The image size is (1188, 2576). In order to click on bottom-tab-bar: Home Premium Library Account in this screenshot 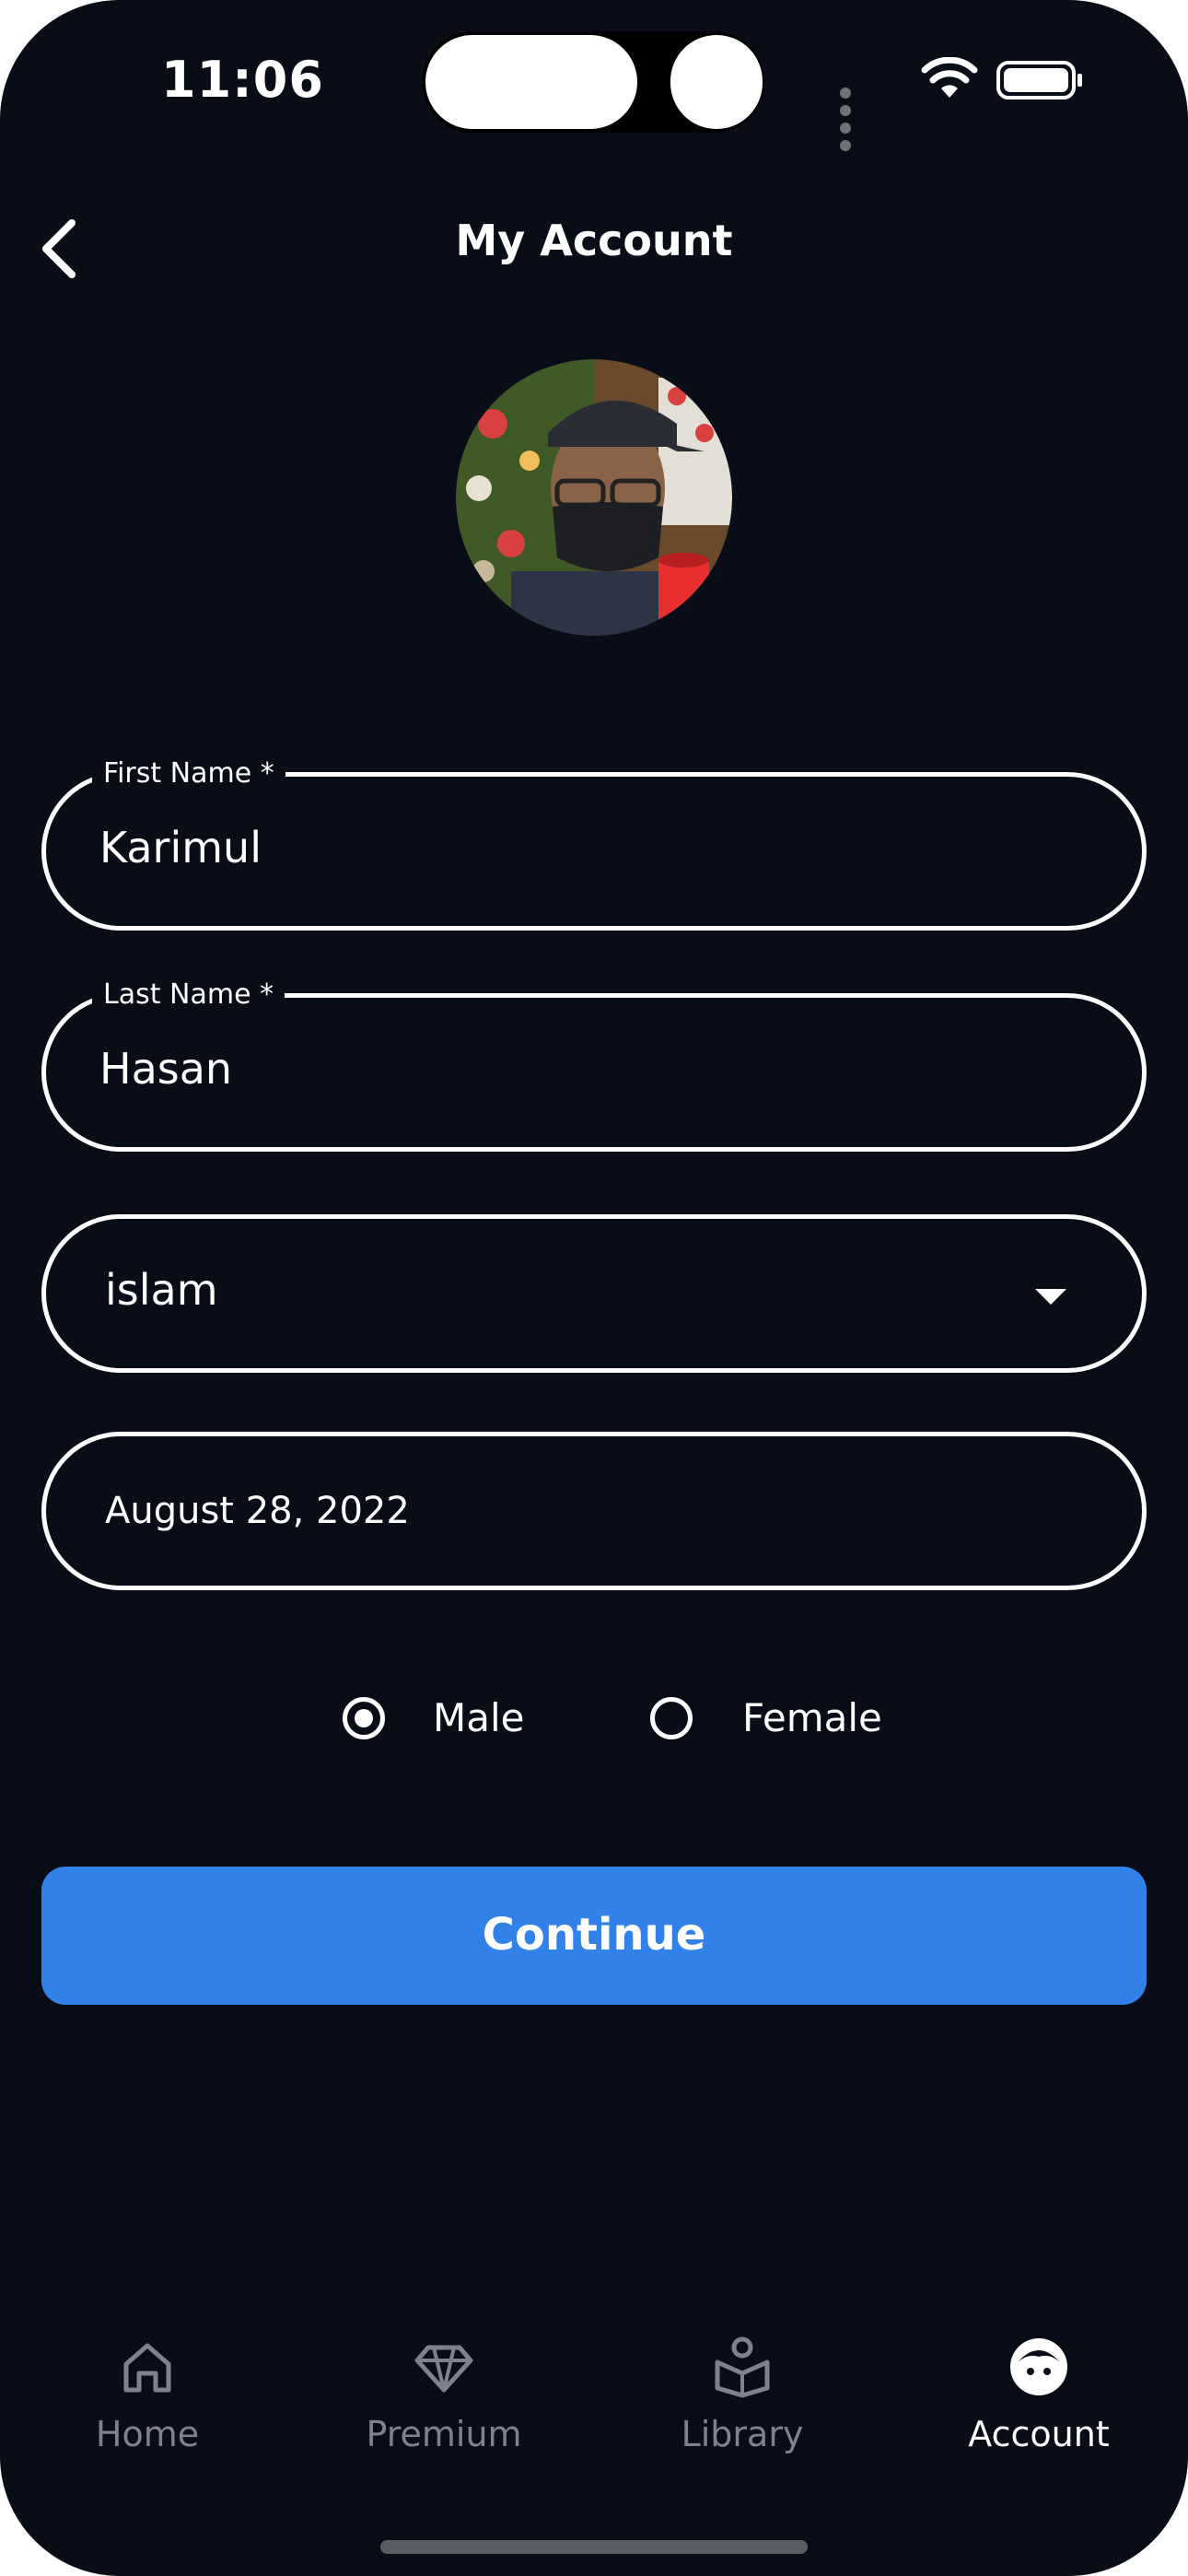, I will do `click(594, 2414)`.